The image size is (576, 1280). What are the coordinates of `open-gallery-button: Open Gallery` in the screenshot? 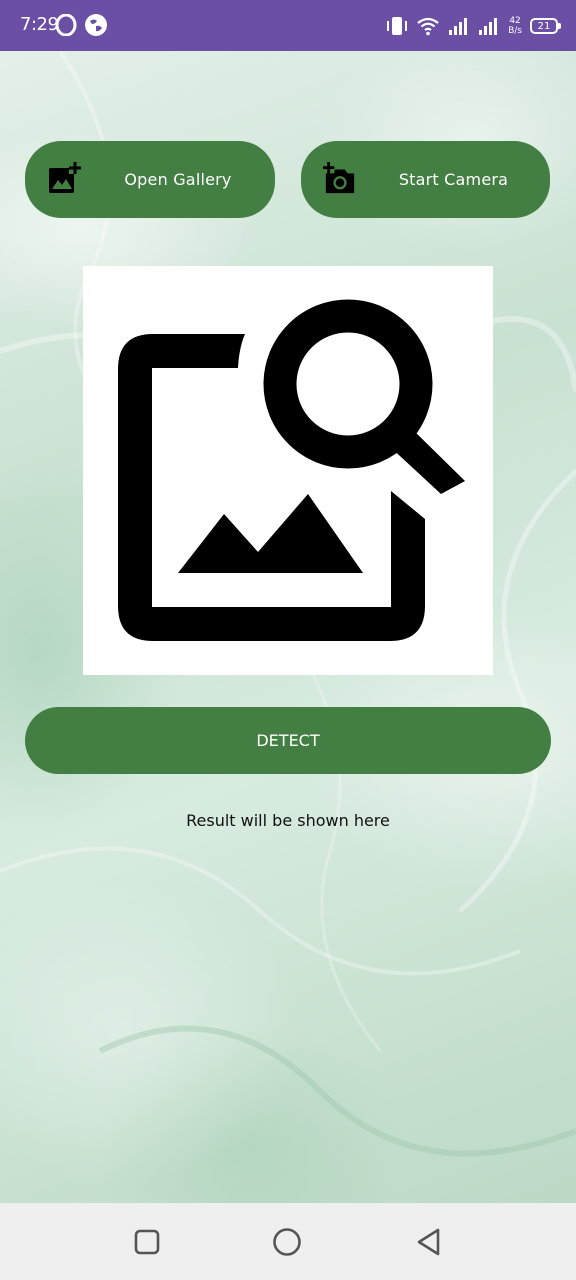 It's located at (150, 179).